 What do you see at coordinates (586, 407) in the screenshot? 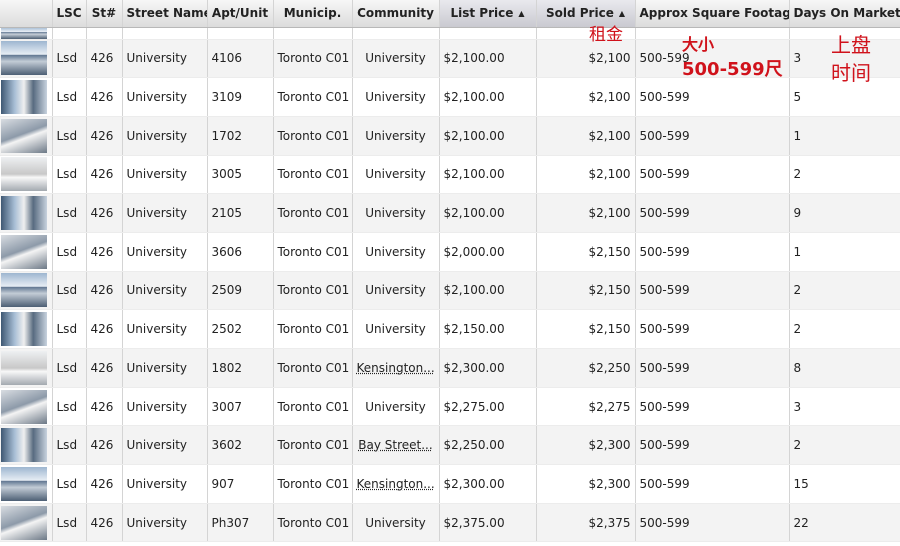
I see `sold-price-cell: $2,275` at bounding box center [586, 407].